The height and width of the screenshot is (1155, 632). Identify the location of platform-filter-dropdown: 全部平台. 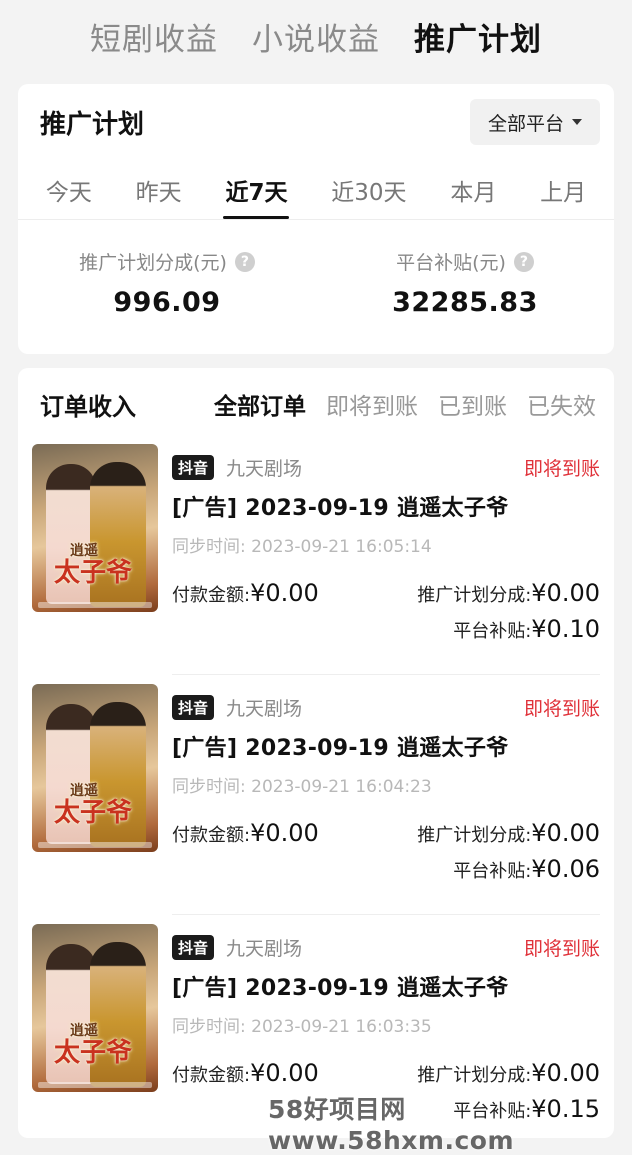
(534, 122).